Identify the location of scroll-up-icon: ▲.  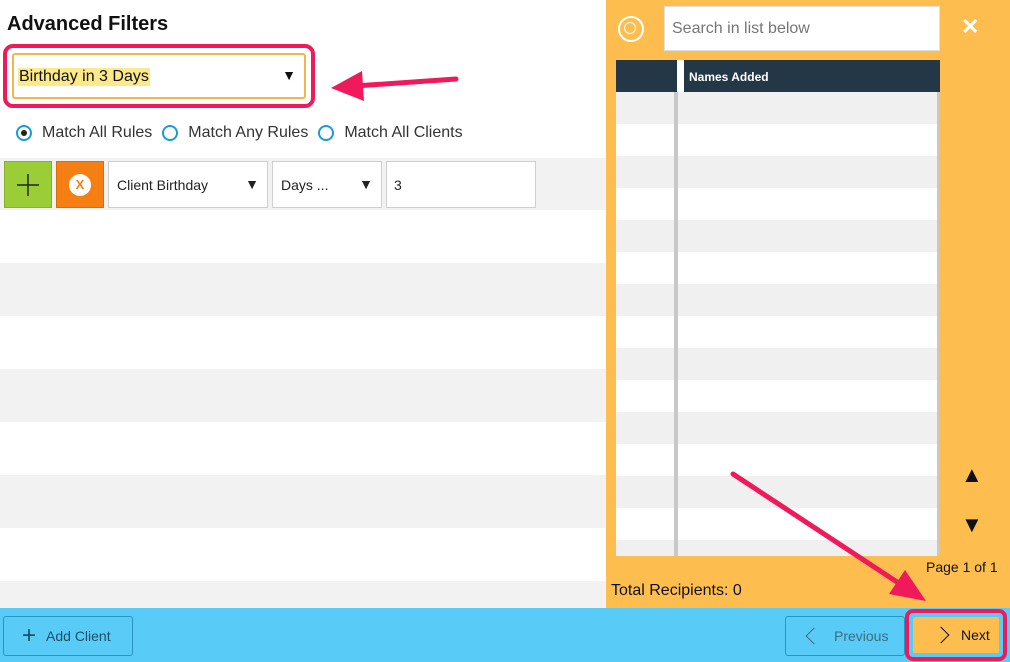
(972, 475).